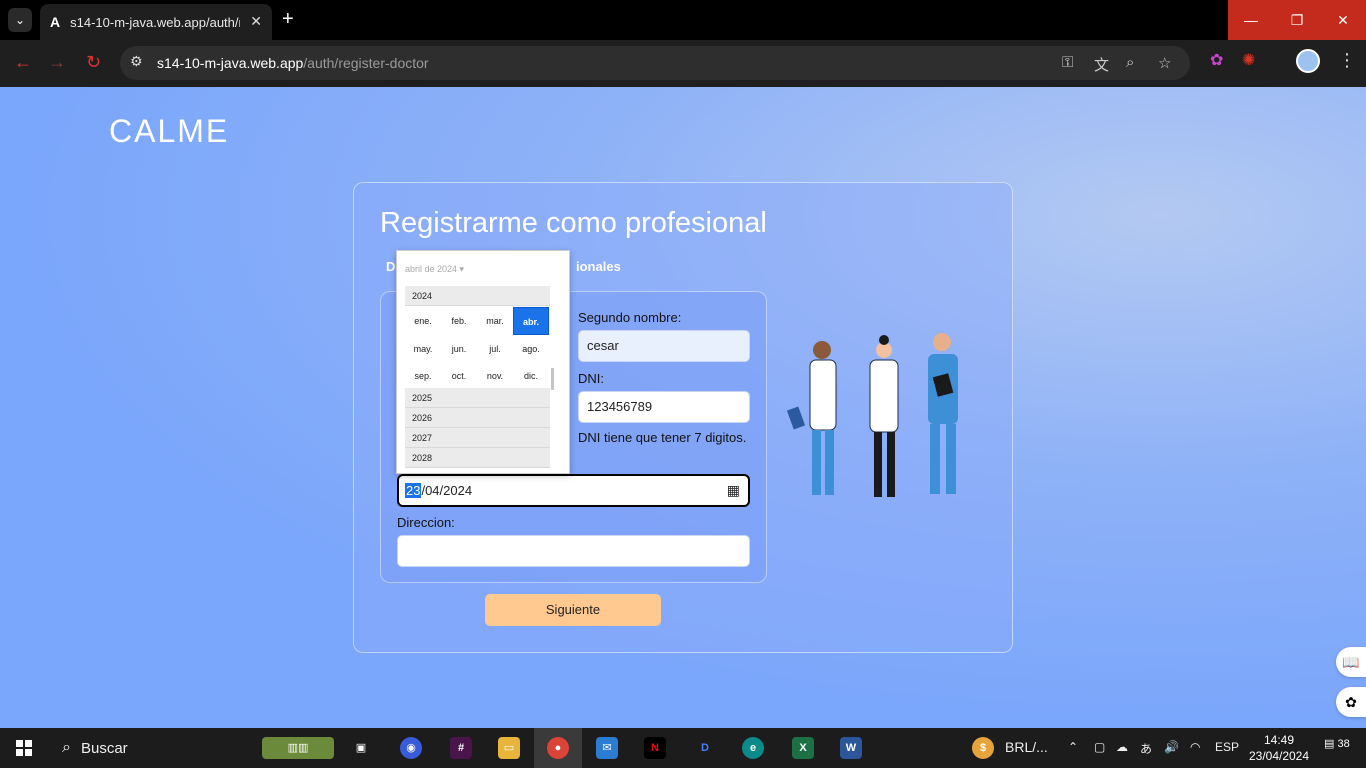 This screenshot has height=768, width=1366. Describe the element at coordinates (573, 223) in the screenshot. I see `page-title: Registrarme como profesional` at that location.